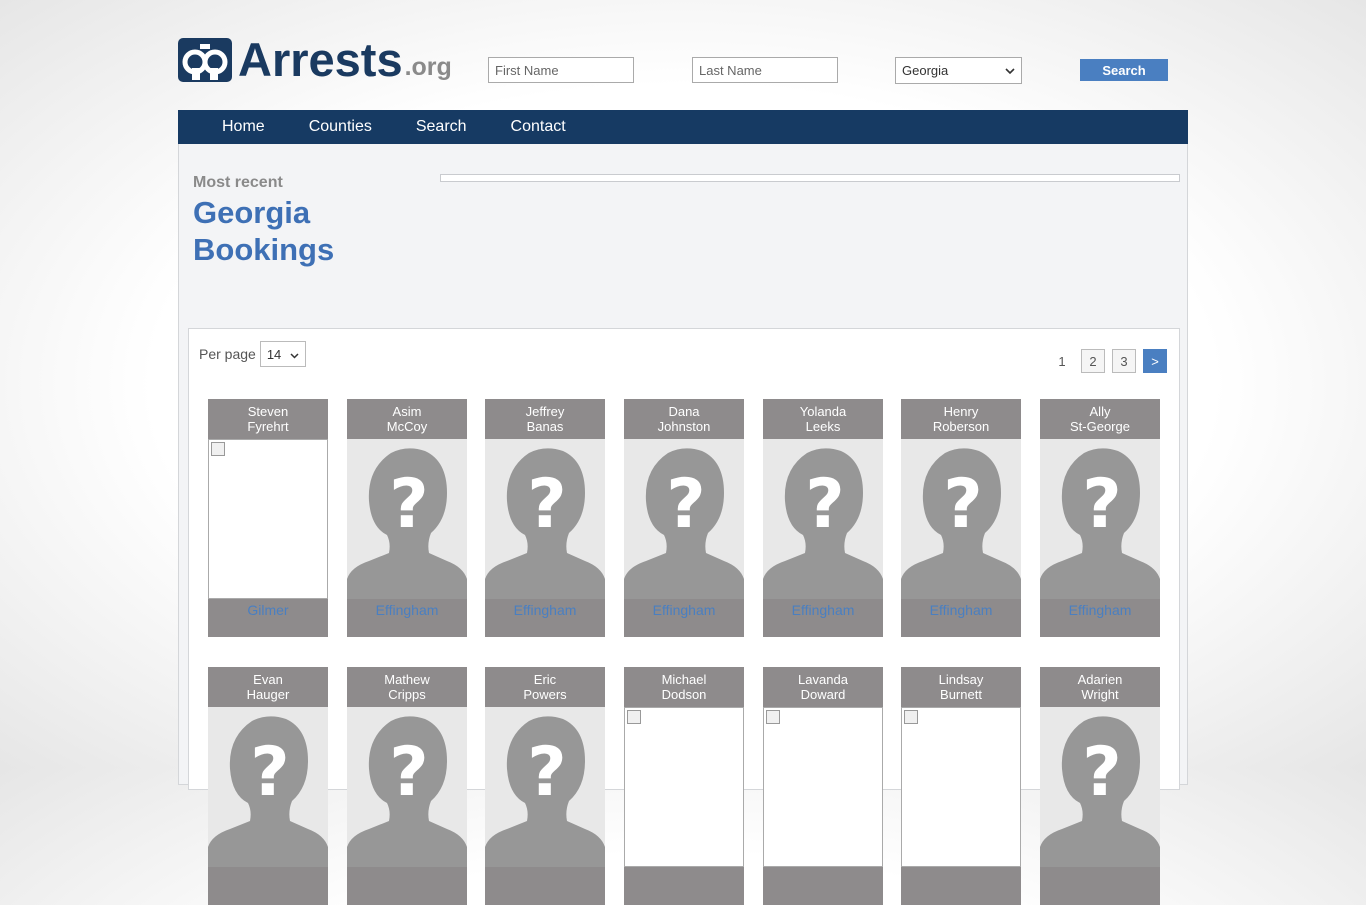 This screenshot has width=1366, height=905. I want to click on chevron-down-icon, so click(294, 354).